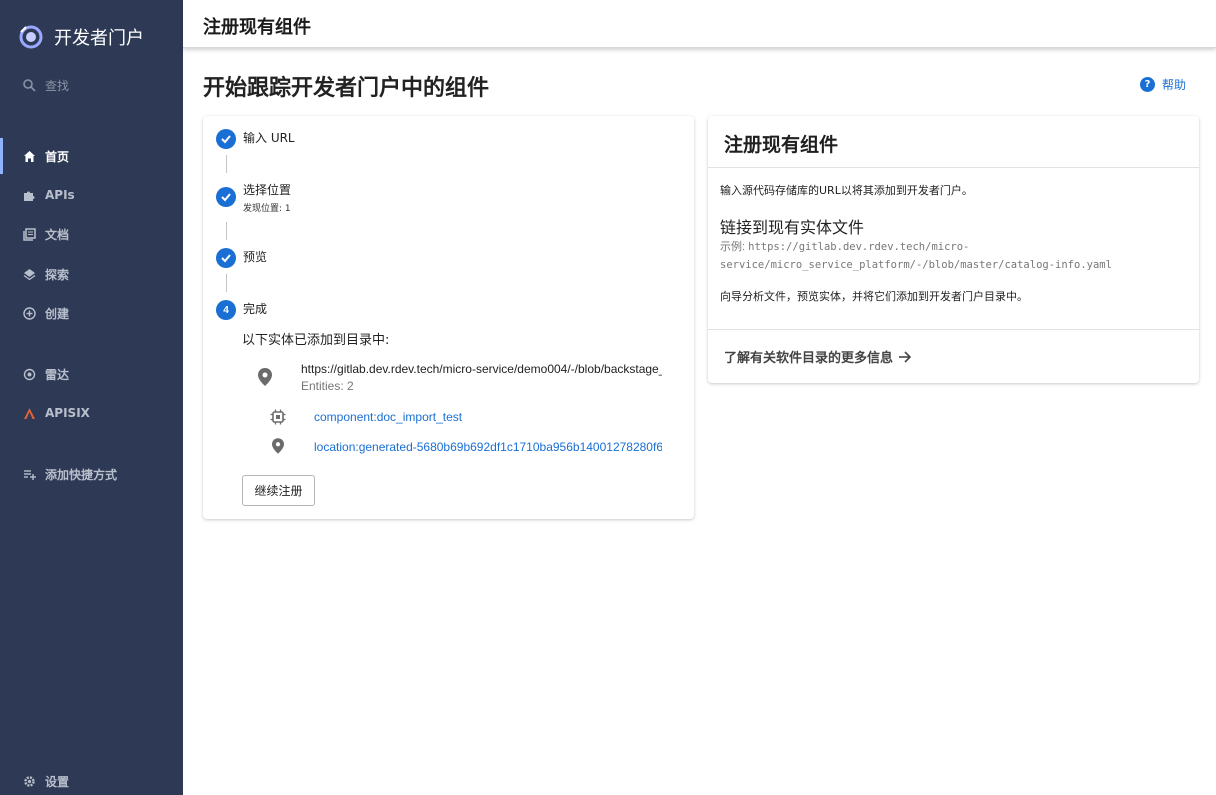 The image size is (1216, 795). What do you see at coordinates (29, 234) in the screenshot?
I see `library-icon` at bounding box center [29, 234].